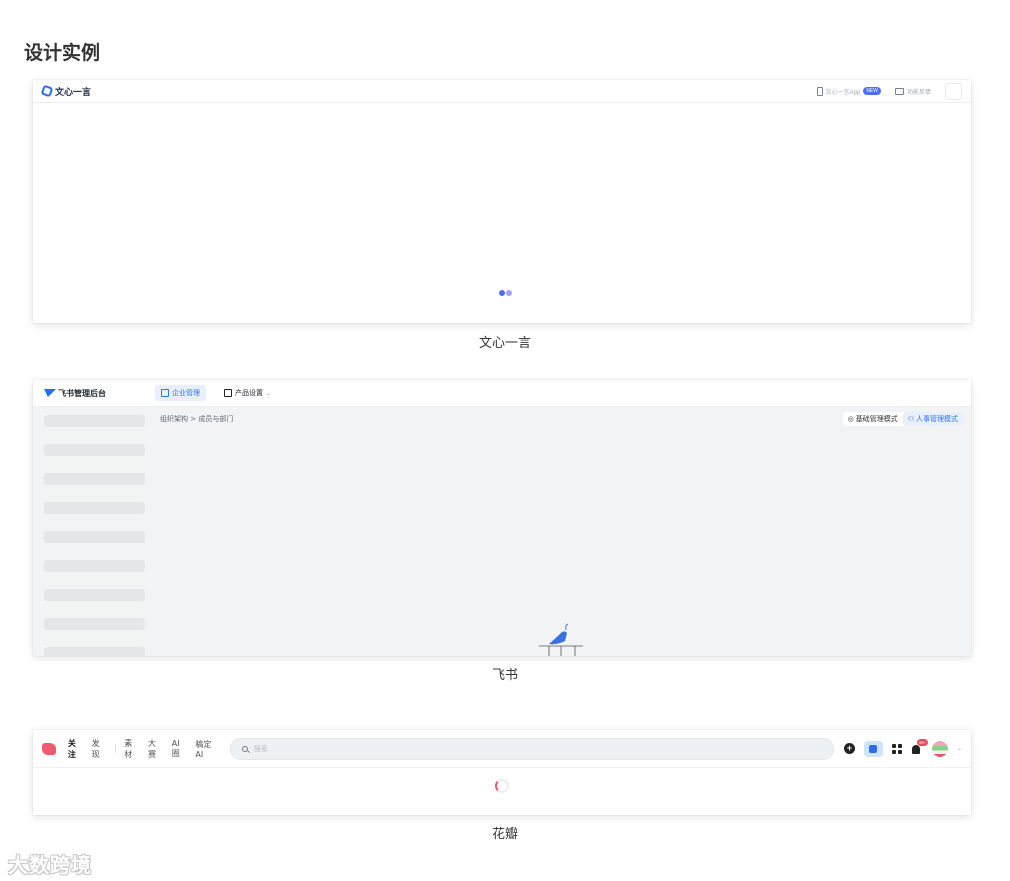 The width and height of the screenshot is (1010, 881). I want to click on wenxin-logo-icon, so click(47, 91).